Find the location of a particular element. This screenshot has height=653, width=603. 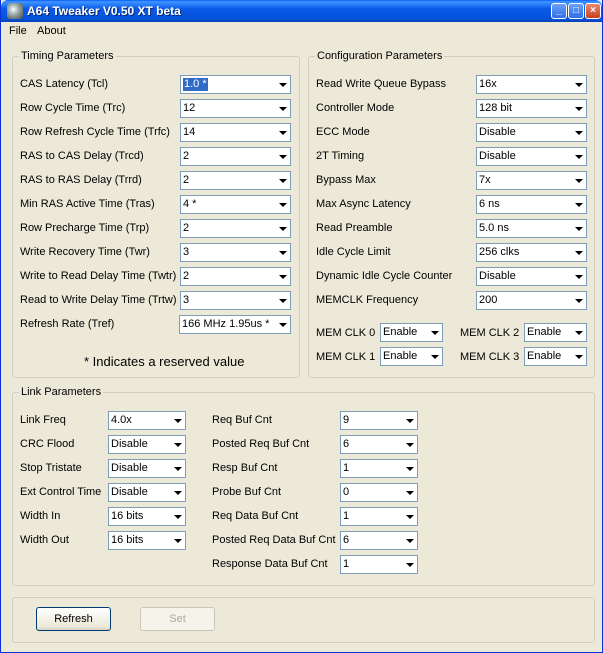

link-param-value: 4.0x is located at coordinates (121, 420).